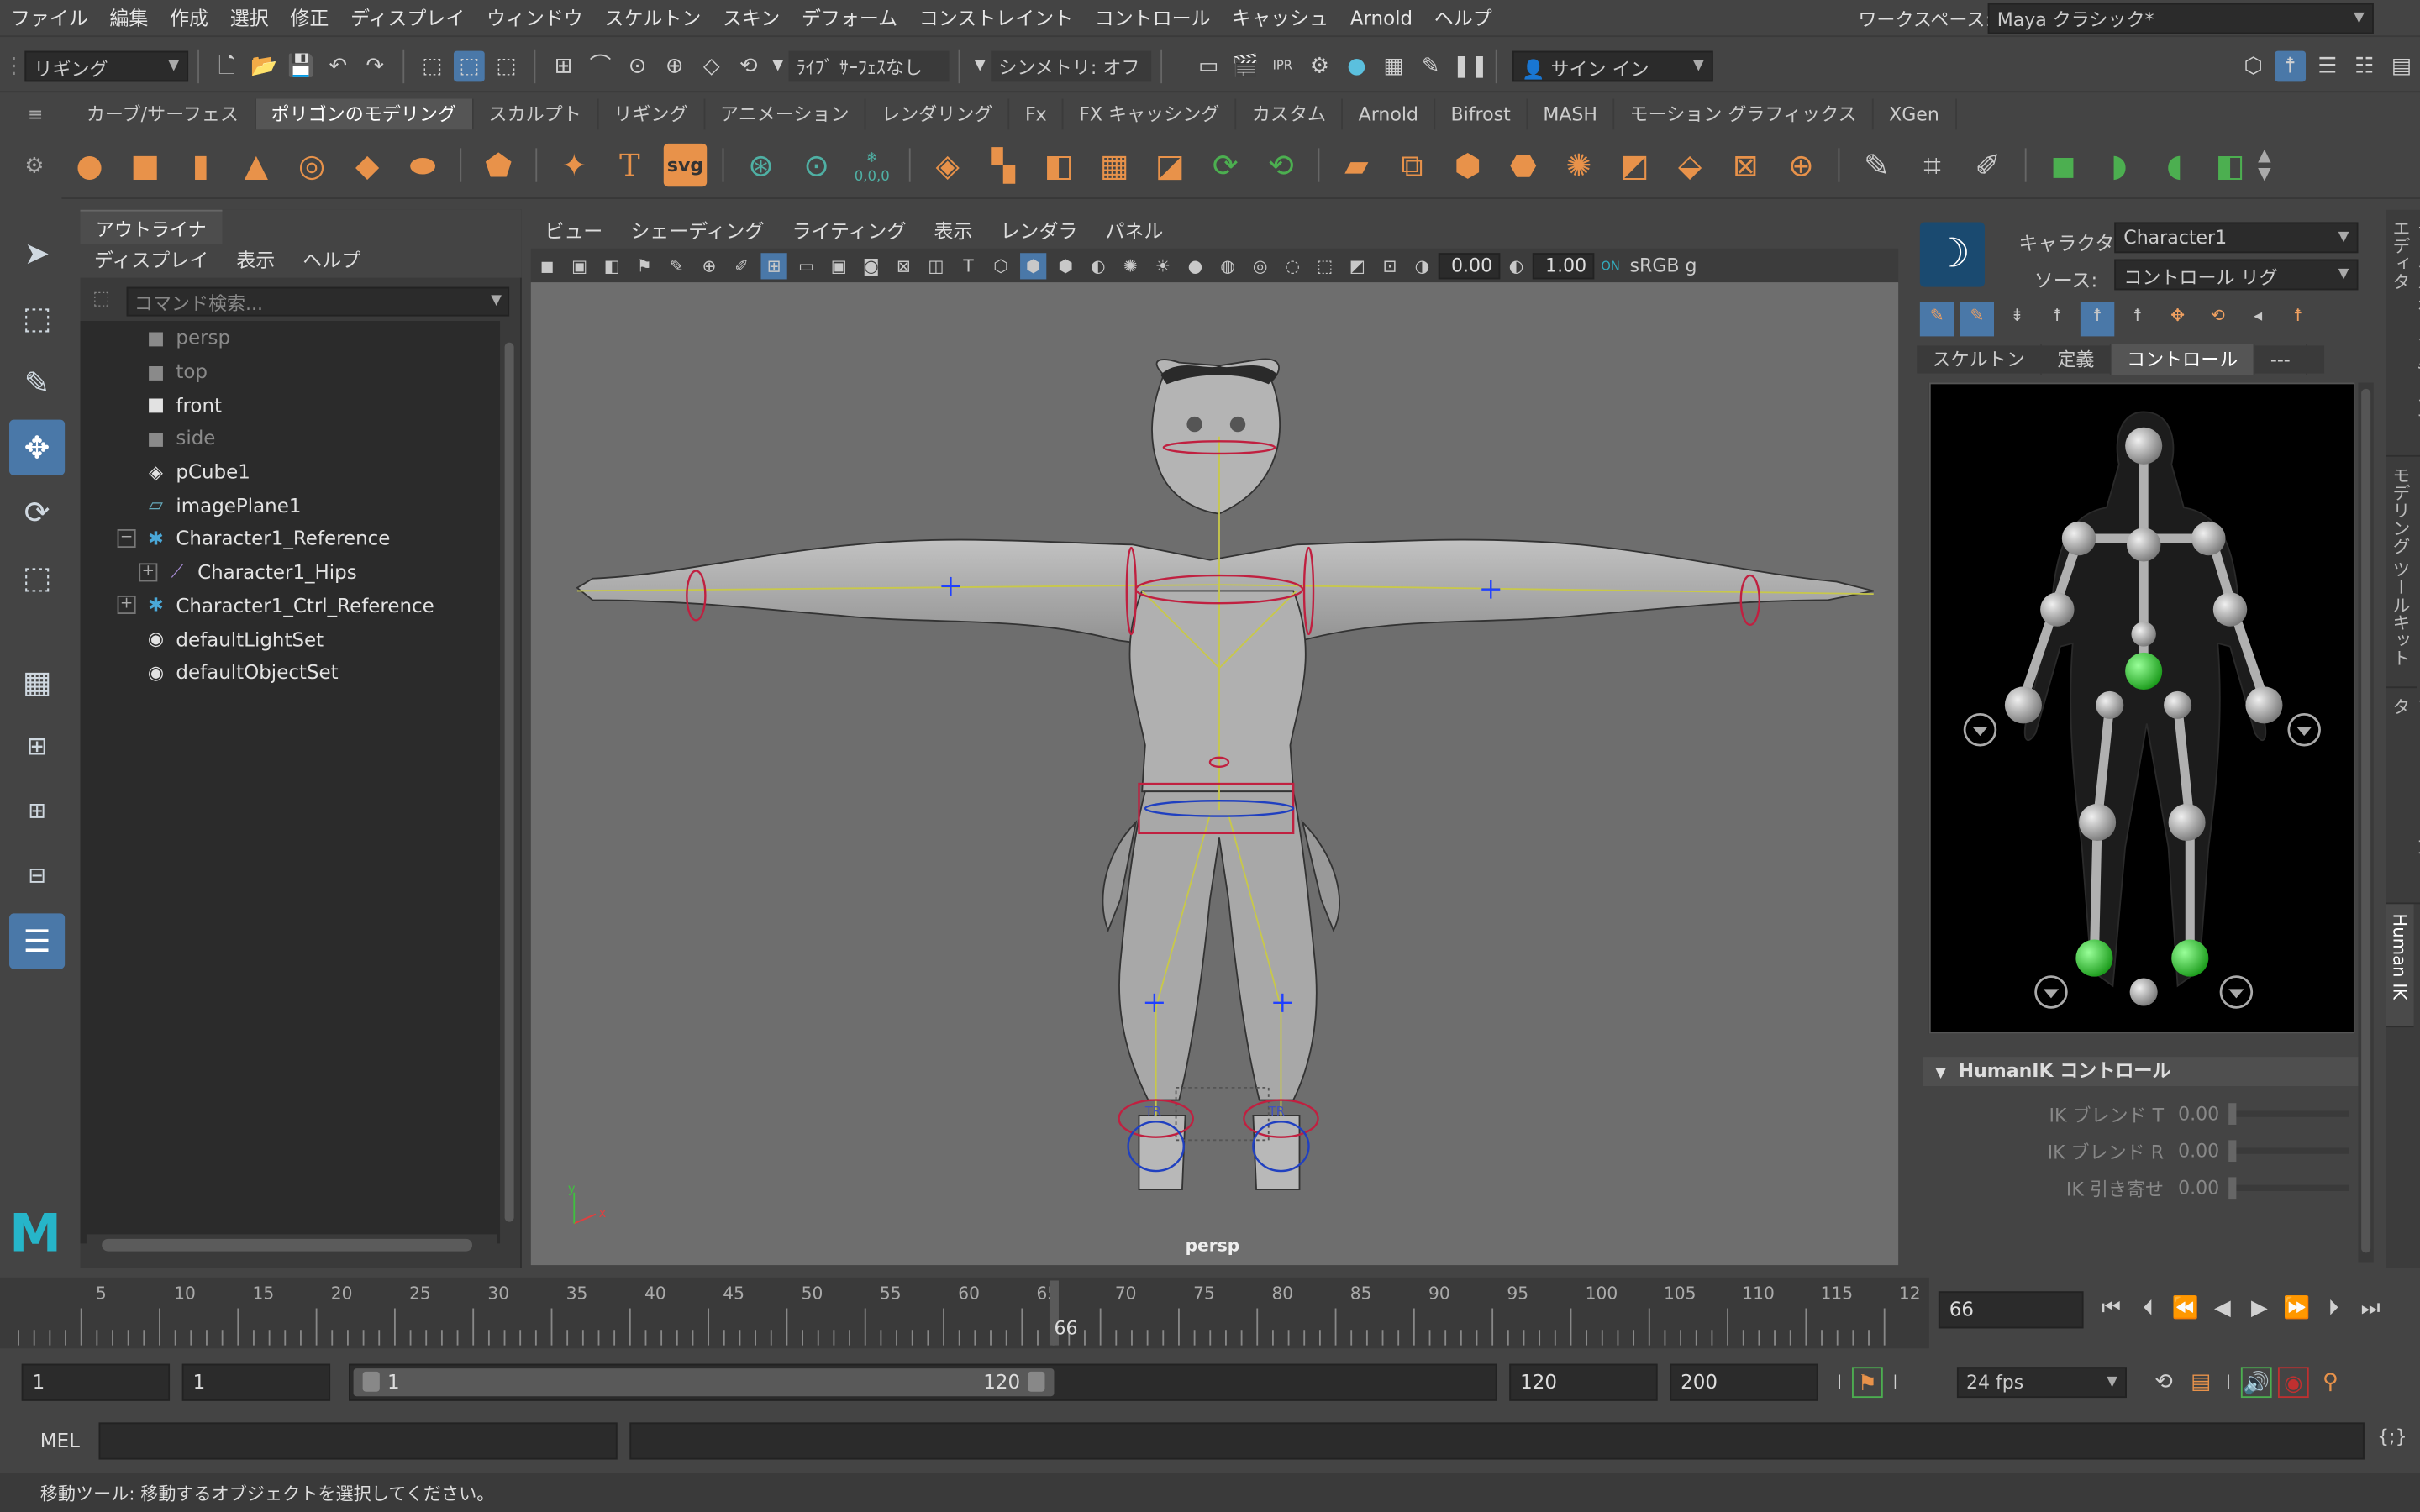  Describe the element at coordinates (358, 1441) in the screenshot. I see `command-input` at that location.